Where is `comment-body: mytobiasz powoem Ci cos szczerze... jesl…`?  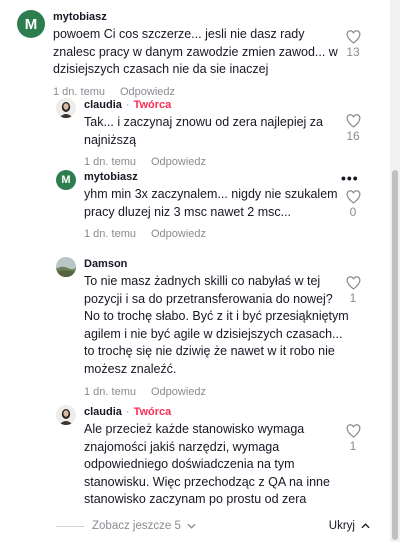 comment-body: mytobiasz powoem Ci cos szczerze... jesl… is located at coordinates (198, 54).